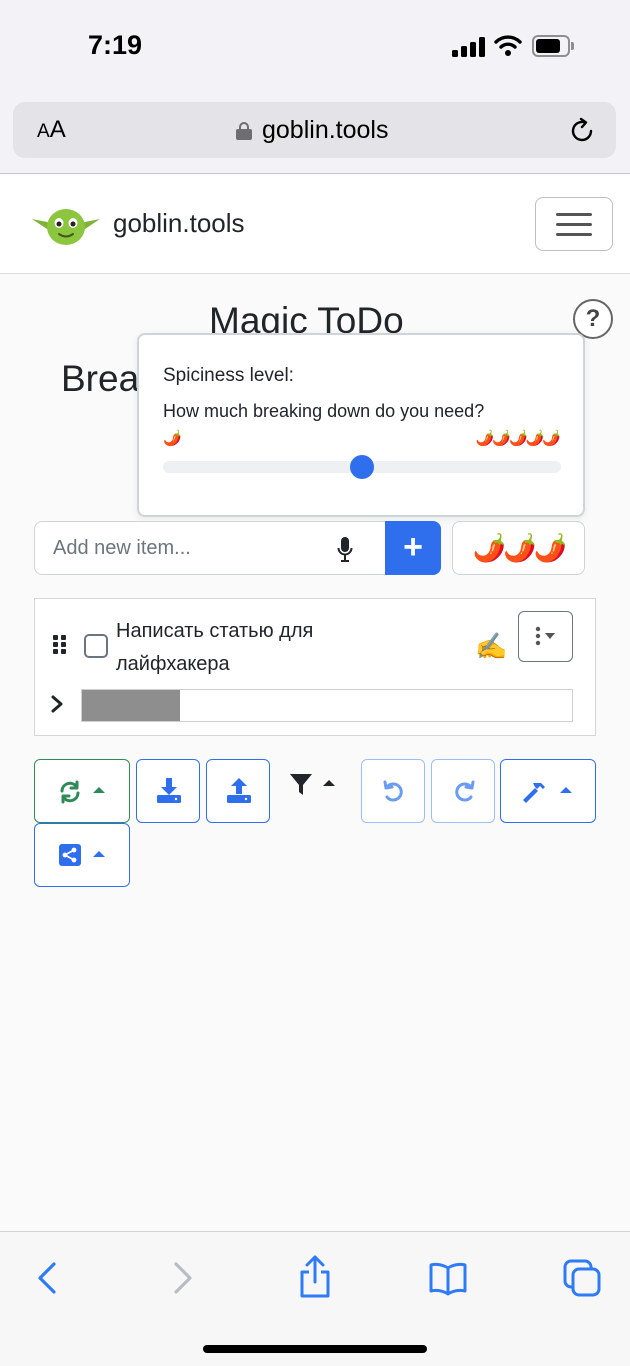 The width and height of the screenshot is (630, 1366). What do you see at coordinates (324, 411) in the screenshot?
I see `popover-description: How much breaking down do you need?` at bounding box center [324, 411].